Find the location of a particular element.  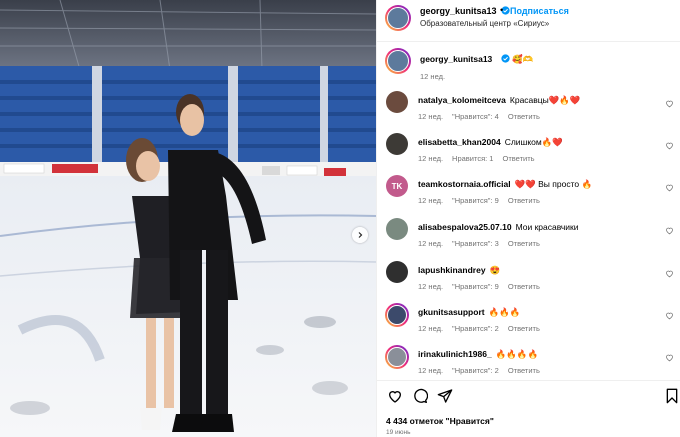

comment-icon is located at coordinates (420, 396).